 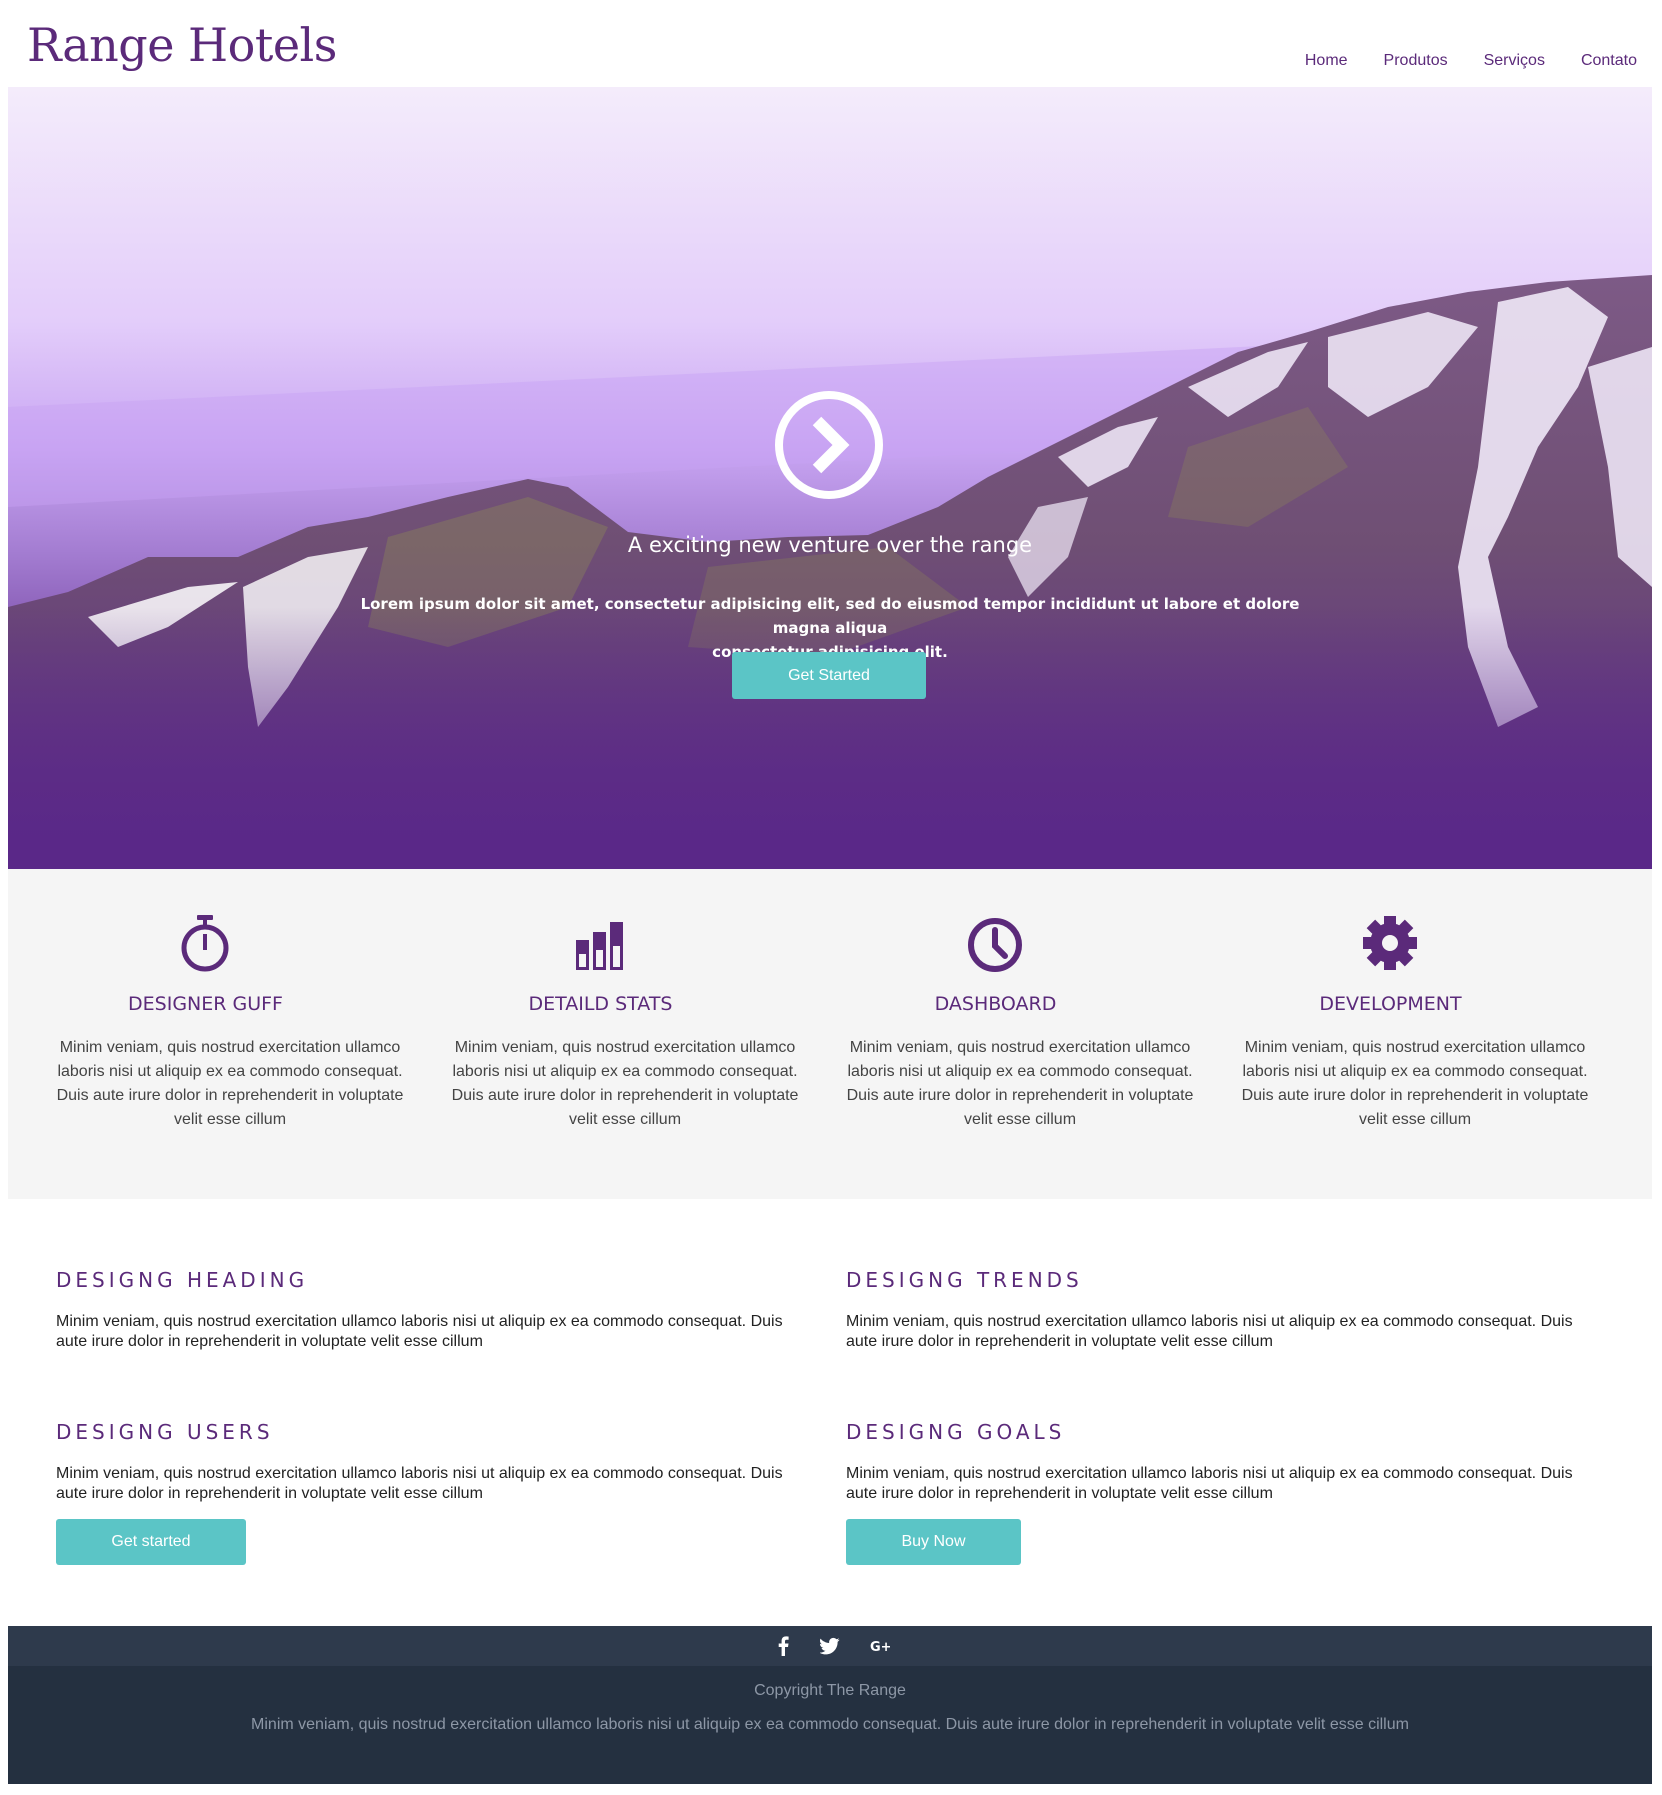 I want to click on buy-now-button: Buy Now, so click(x=933, y=1542).